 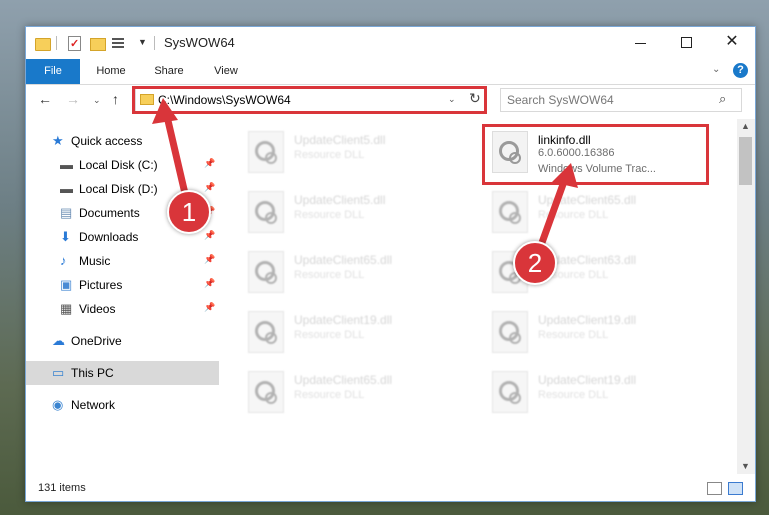 I want to click on view-icon, so click(x=120, y=43).